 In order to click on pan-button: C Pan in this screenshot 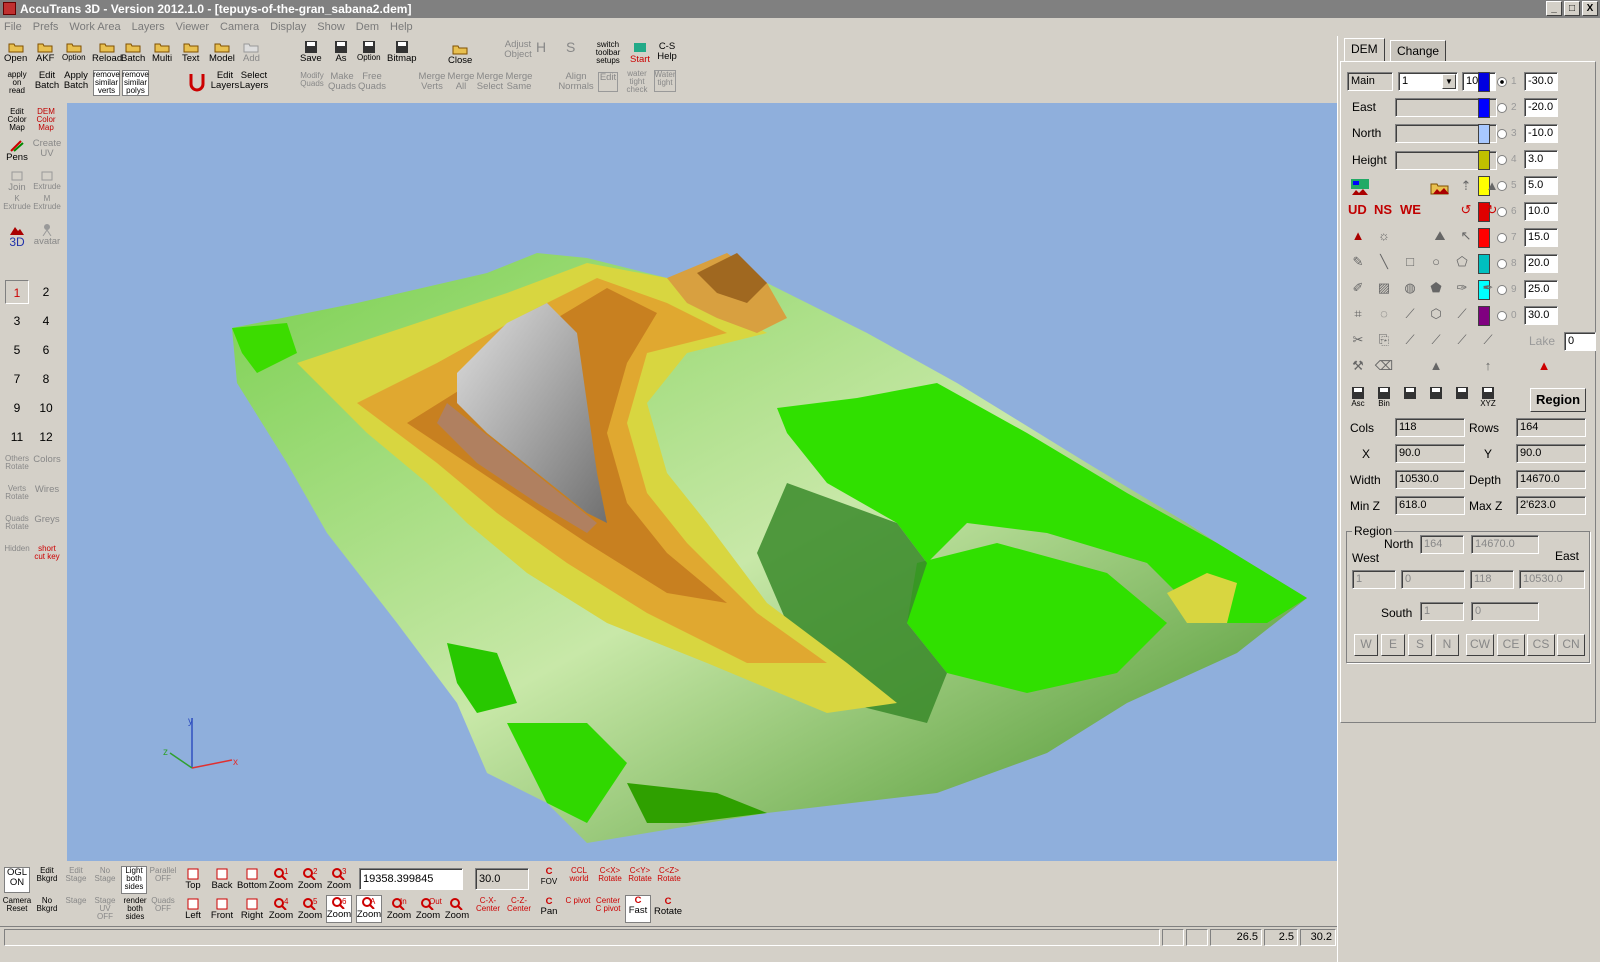, I will do `click(549, 907)`.